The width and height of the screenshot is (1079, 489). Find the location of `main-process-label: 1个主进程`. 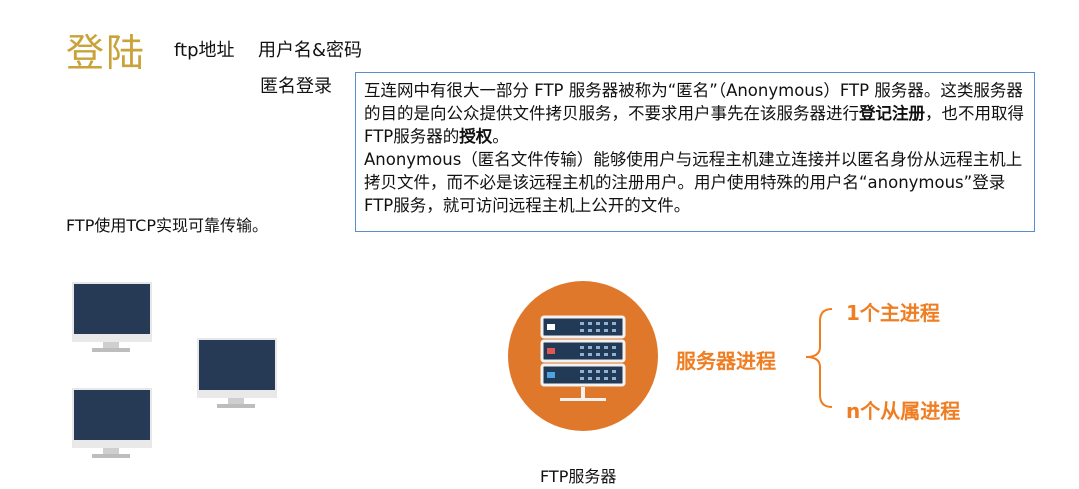

main-process-label: 1个主进程 is located at coordinates (893, 313).